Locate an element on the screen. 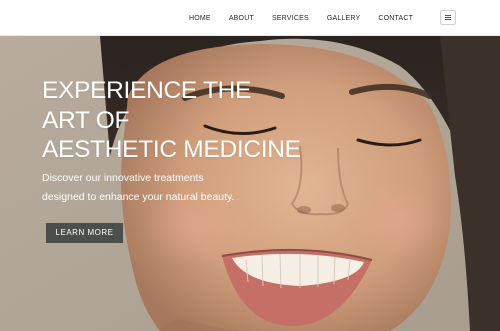 This screenshot has height=331, width=500. site-header: HOME ABOUT SERVICES GALLERY CONTACT is located at coordinates (250, 18).